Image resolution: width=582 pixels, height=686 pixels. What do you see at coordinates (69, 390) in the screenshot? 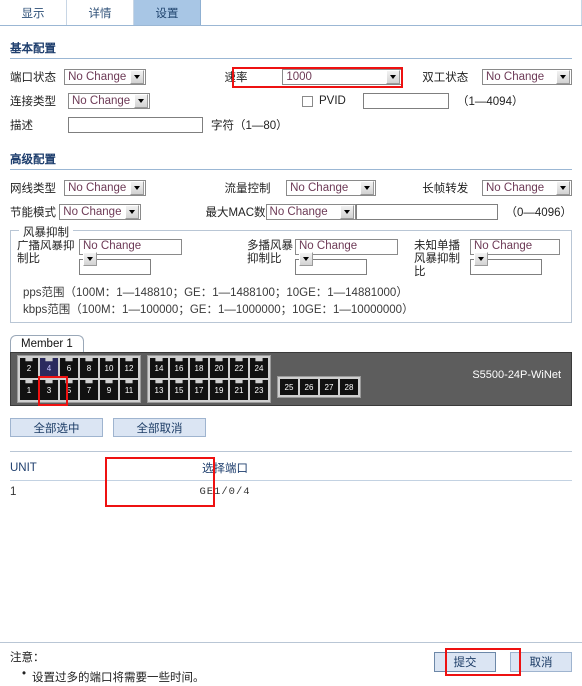
I see `port-5: 5` at bounding box center [69, 390].